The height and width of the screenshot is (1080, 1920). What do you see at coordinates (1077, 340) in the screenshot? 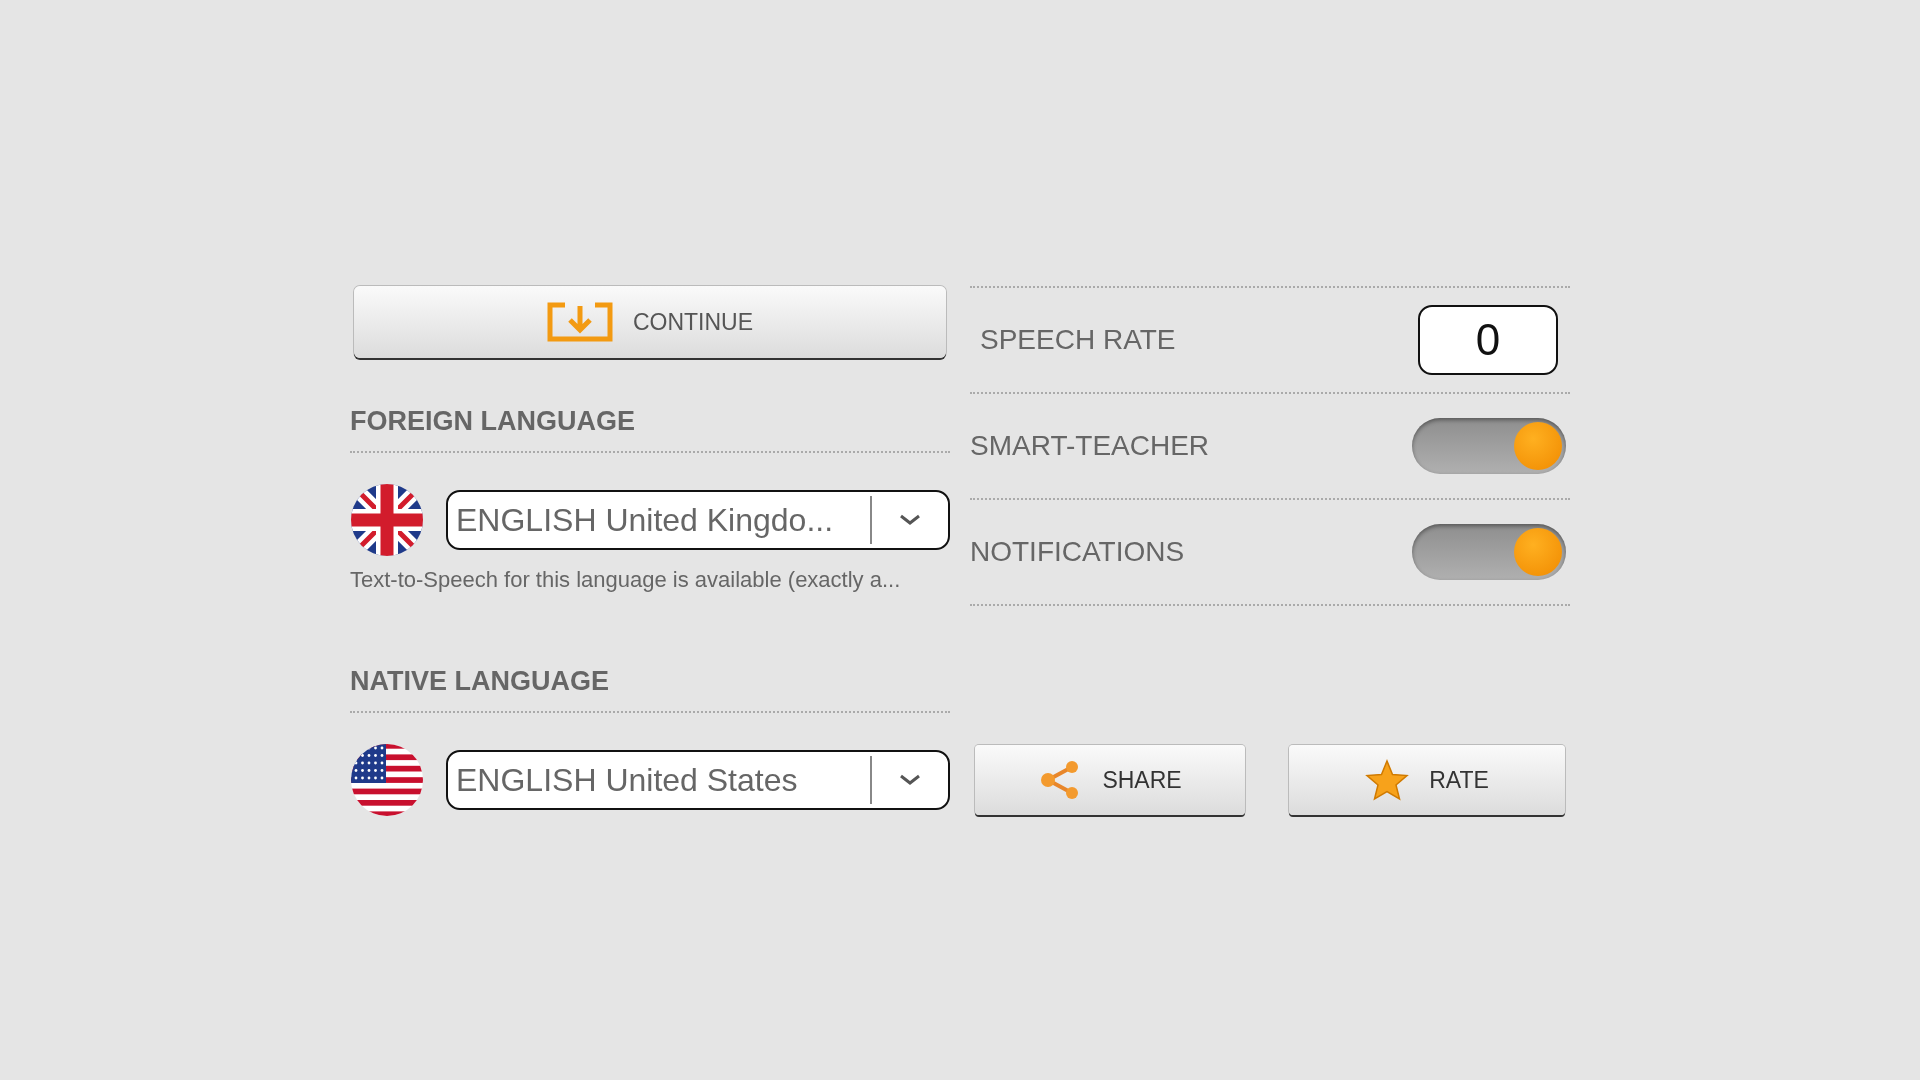
I see `setting-label: SPEECH RATE` at bounding box center [1077, 340].